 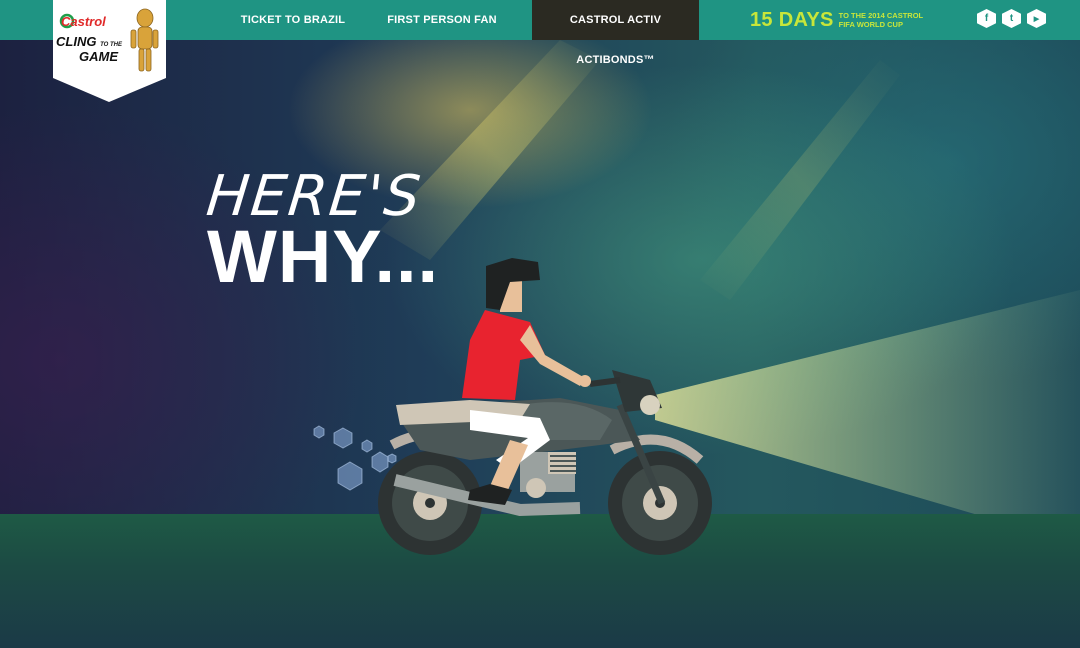 I want to click on countdown-days: 15 DAYS, so click(x=792, y=19).